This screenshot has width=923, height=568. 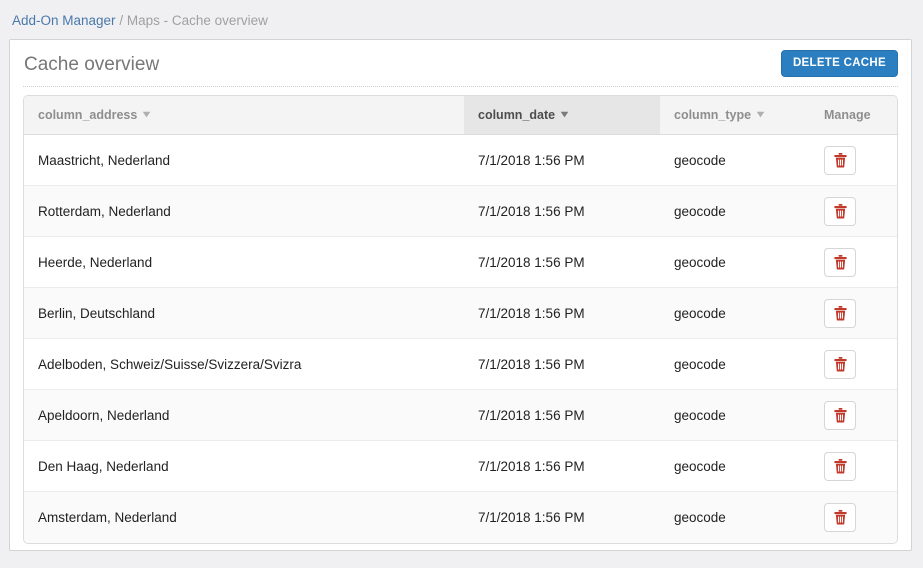 I want to click on column-header-date-label: column_date, so click(x=517, y=115).